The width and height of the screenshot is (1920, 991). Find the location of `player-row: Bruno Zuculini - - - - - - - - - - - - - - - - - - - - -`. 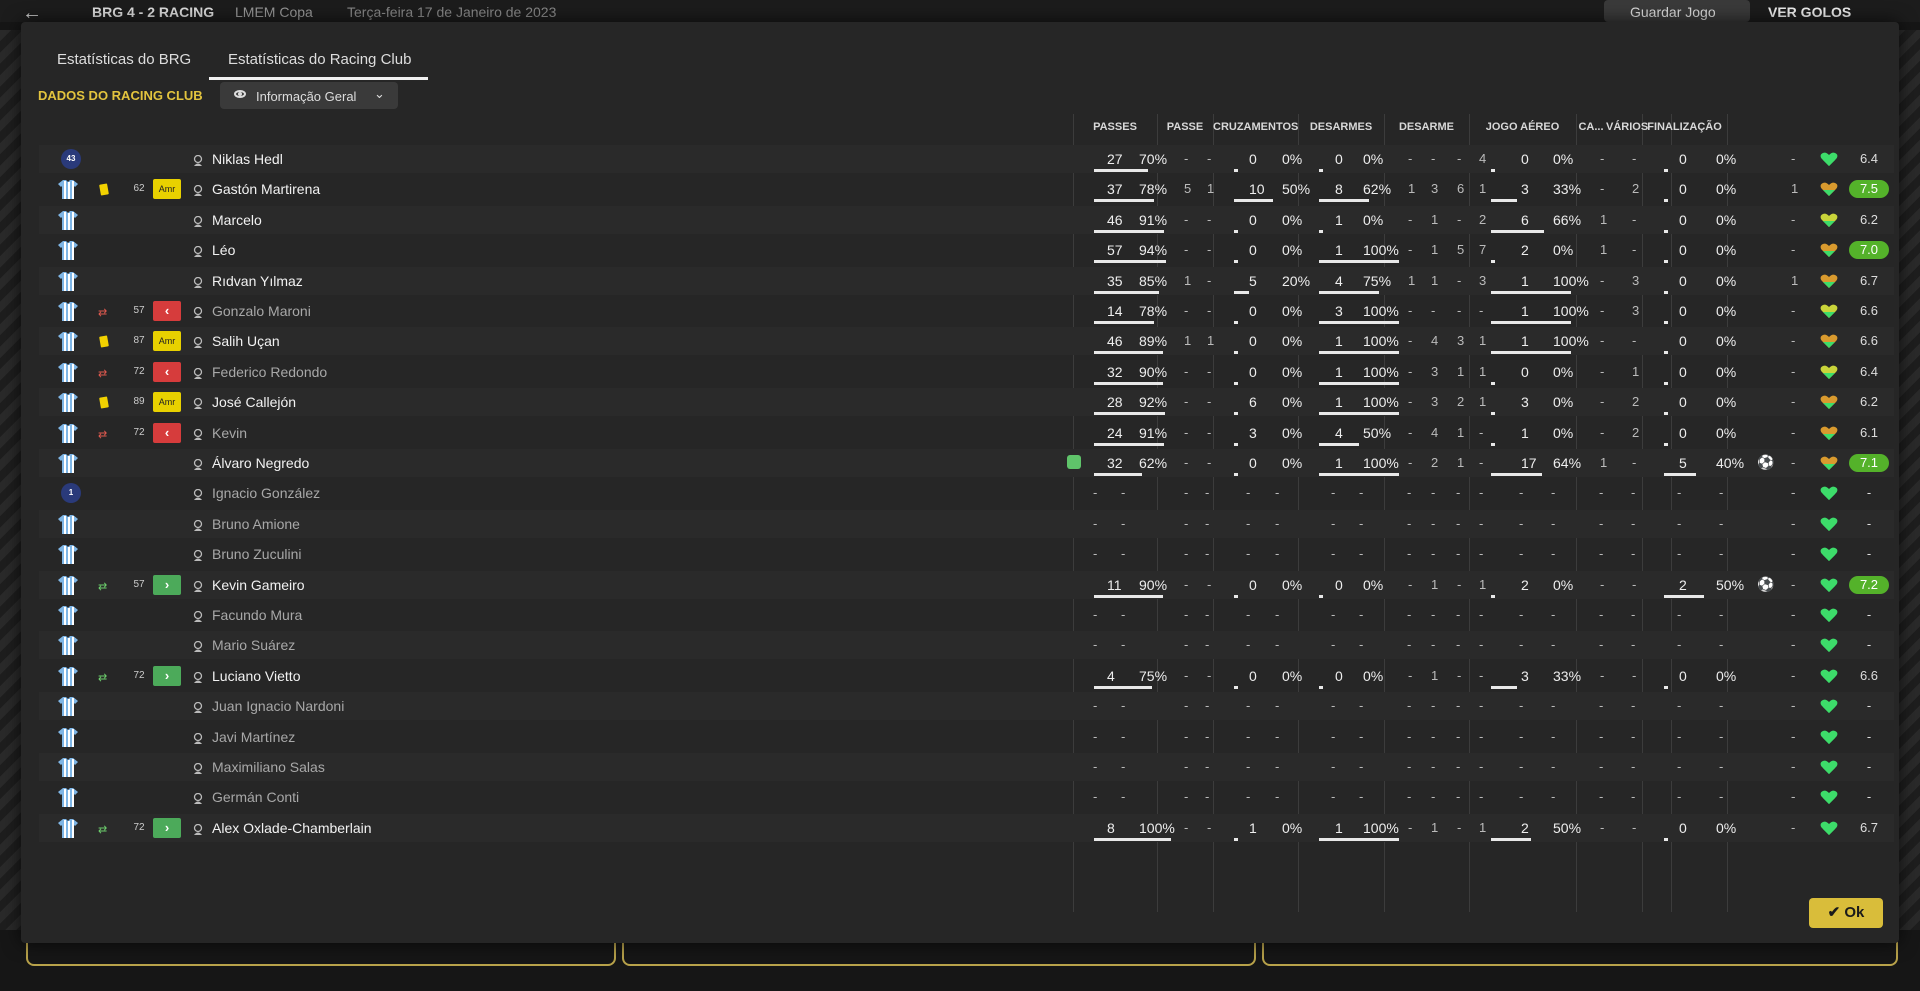

player-row: Bruno Zuculini - - - - - - - - - - - - - - - - - - - - - is located at coordinates (966, 554).